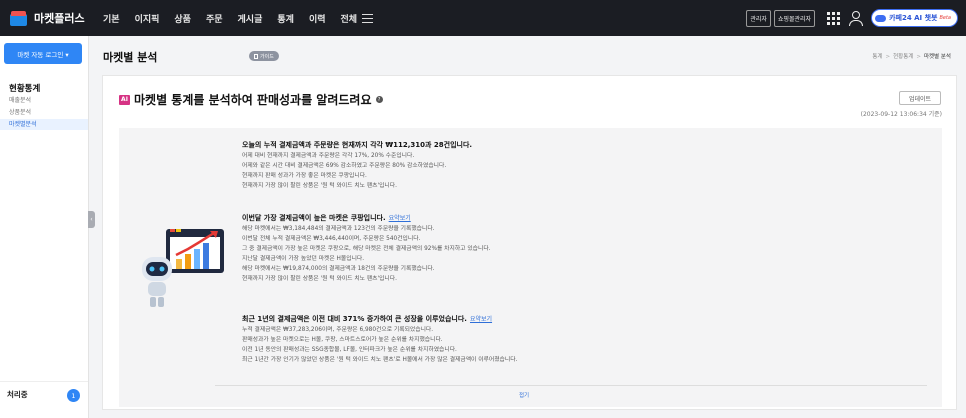 This screenshot has width=966, height=418. I want to click on sidebar-item-product-analysis: 상품분석, so click(44, 112).